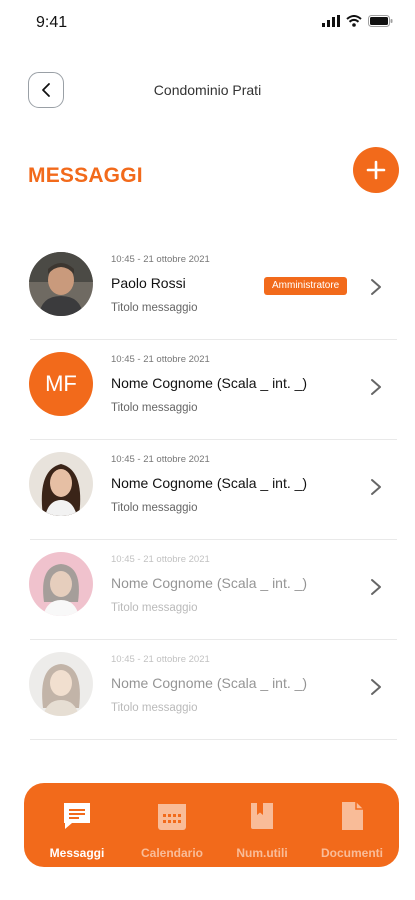  I want to click on book-icon, so click(262, 816).